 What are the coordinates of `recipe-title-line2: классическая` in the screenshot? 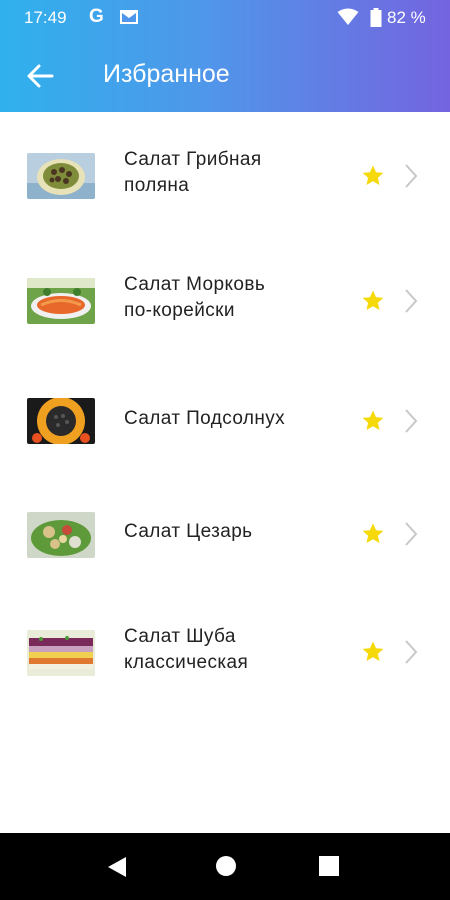 It's located at (186, 662).